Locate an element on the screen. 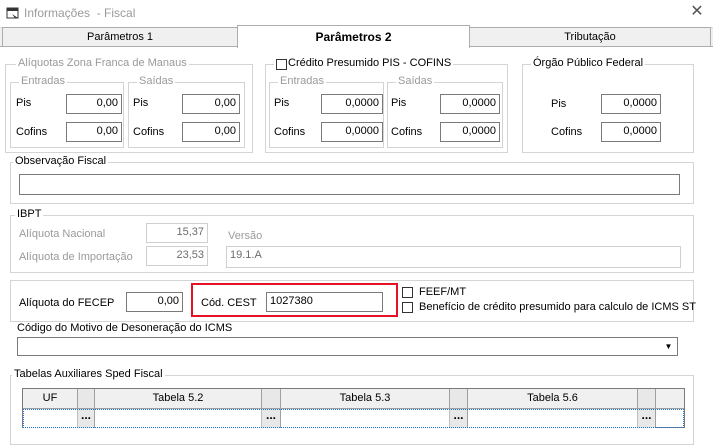 Image resolution: width=713 pixels, height=445 pixels. ibpt-versao-input: 19.1.A is located at coordinates (453, 257).